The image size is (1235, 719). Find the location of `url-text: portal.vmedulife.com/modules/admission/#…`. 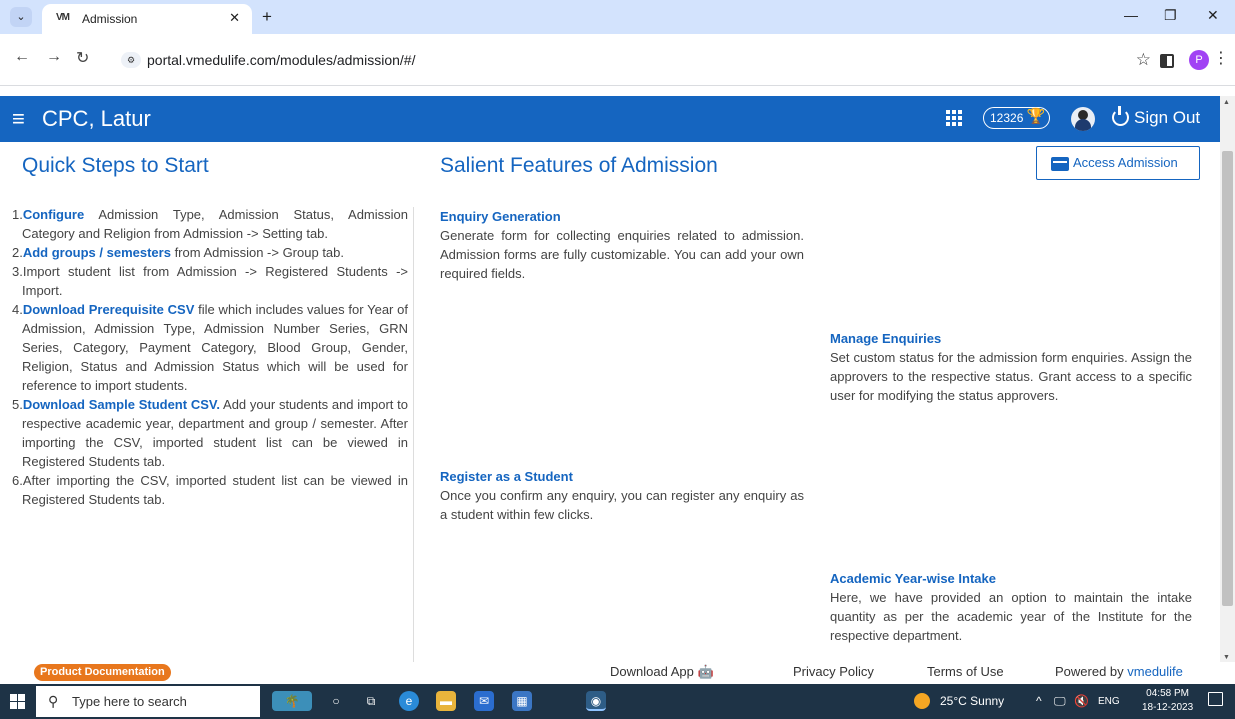

url-text: portal.vmedulife.com/modules/admission/#… is located at coordinates (281, 60).